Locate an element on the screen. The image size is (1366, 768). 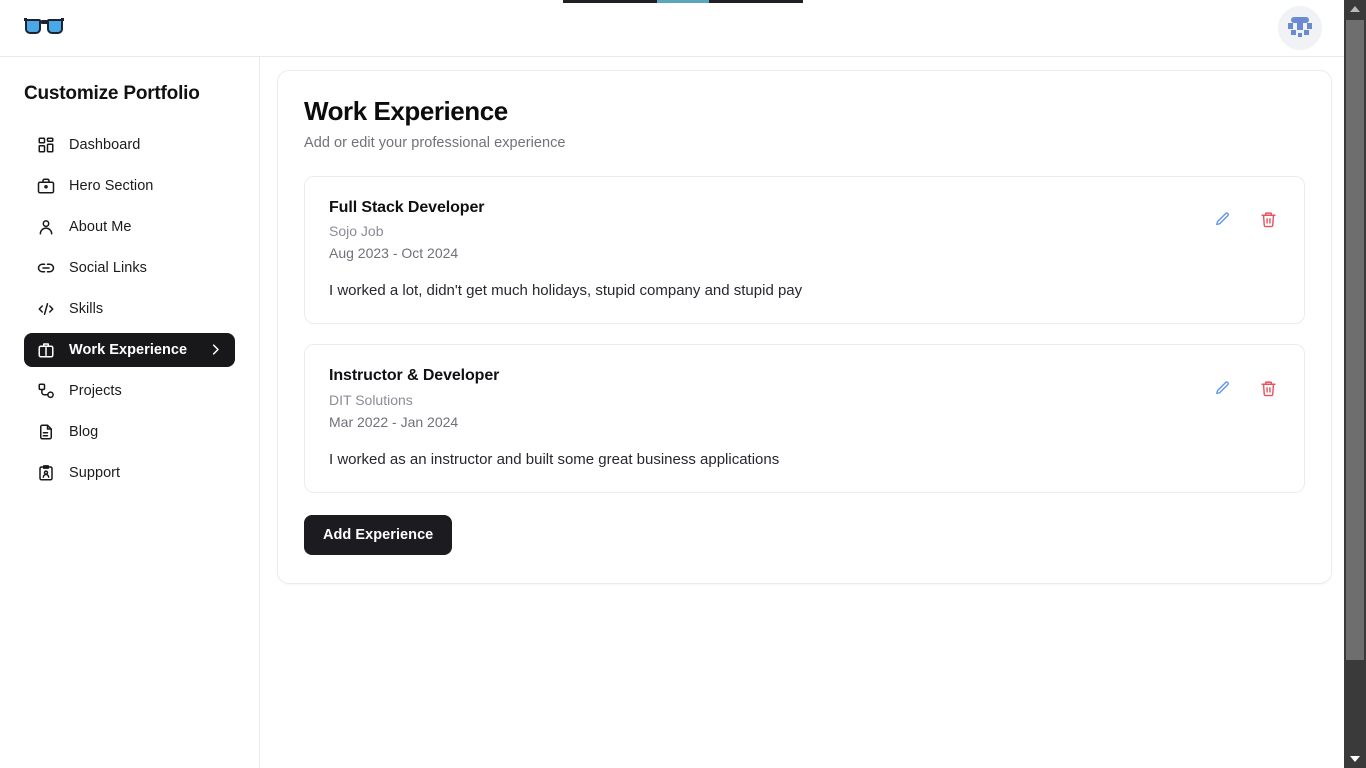
document-text-icon is located at coordinates (45, 431).